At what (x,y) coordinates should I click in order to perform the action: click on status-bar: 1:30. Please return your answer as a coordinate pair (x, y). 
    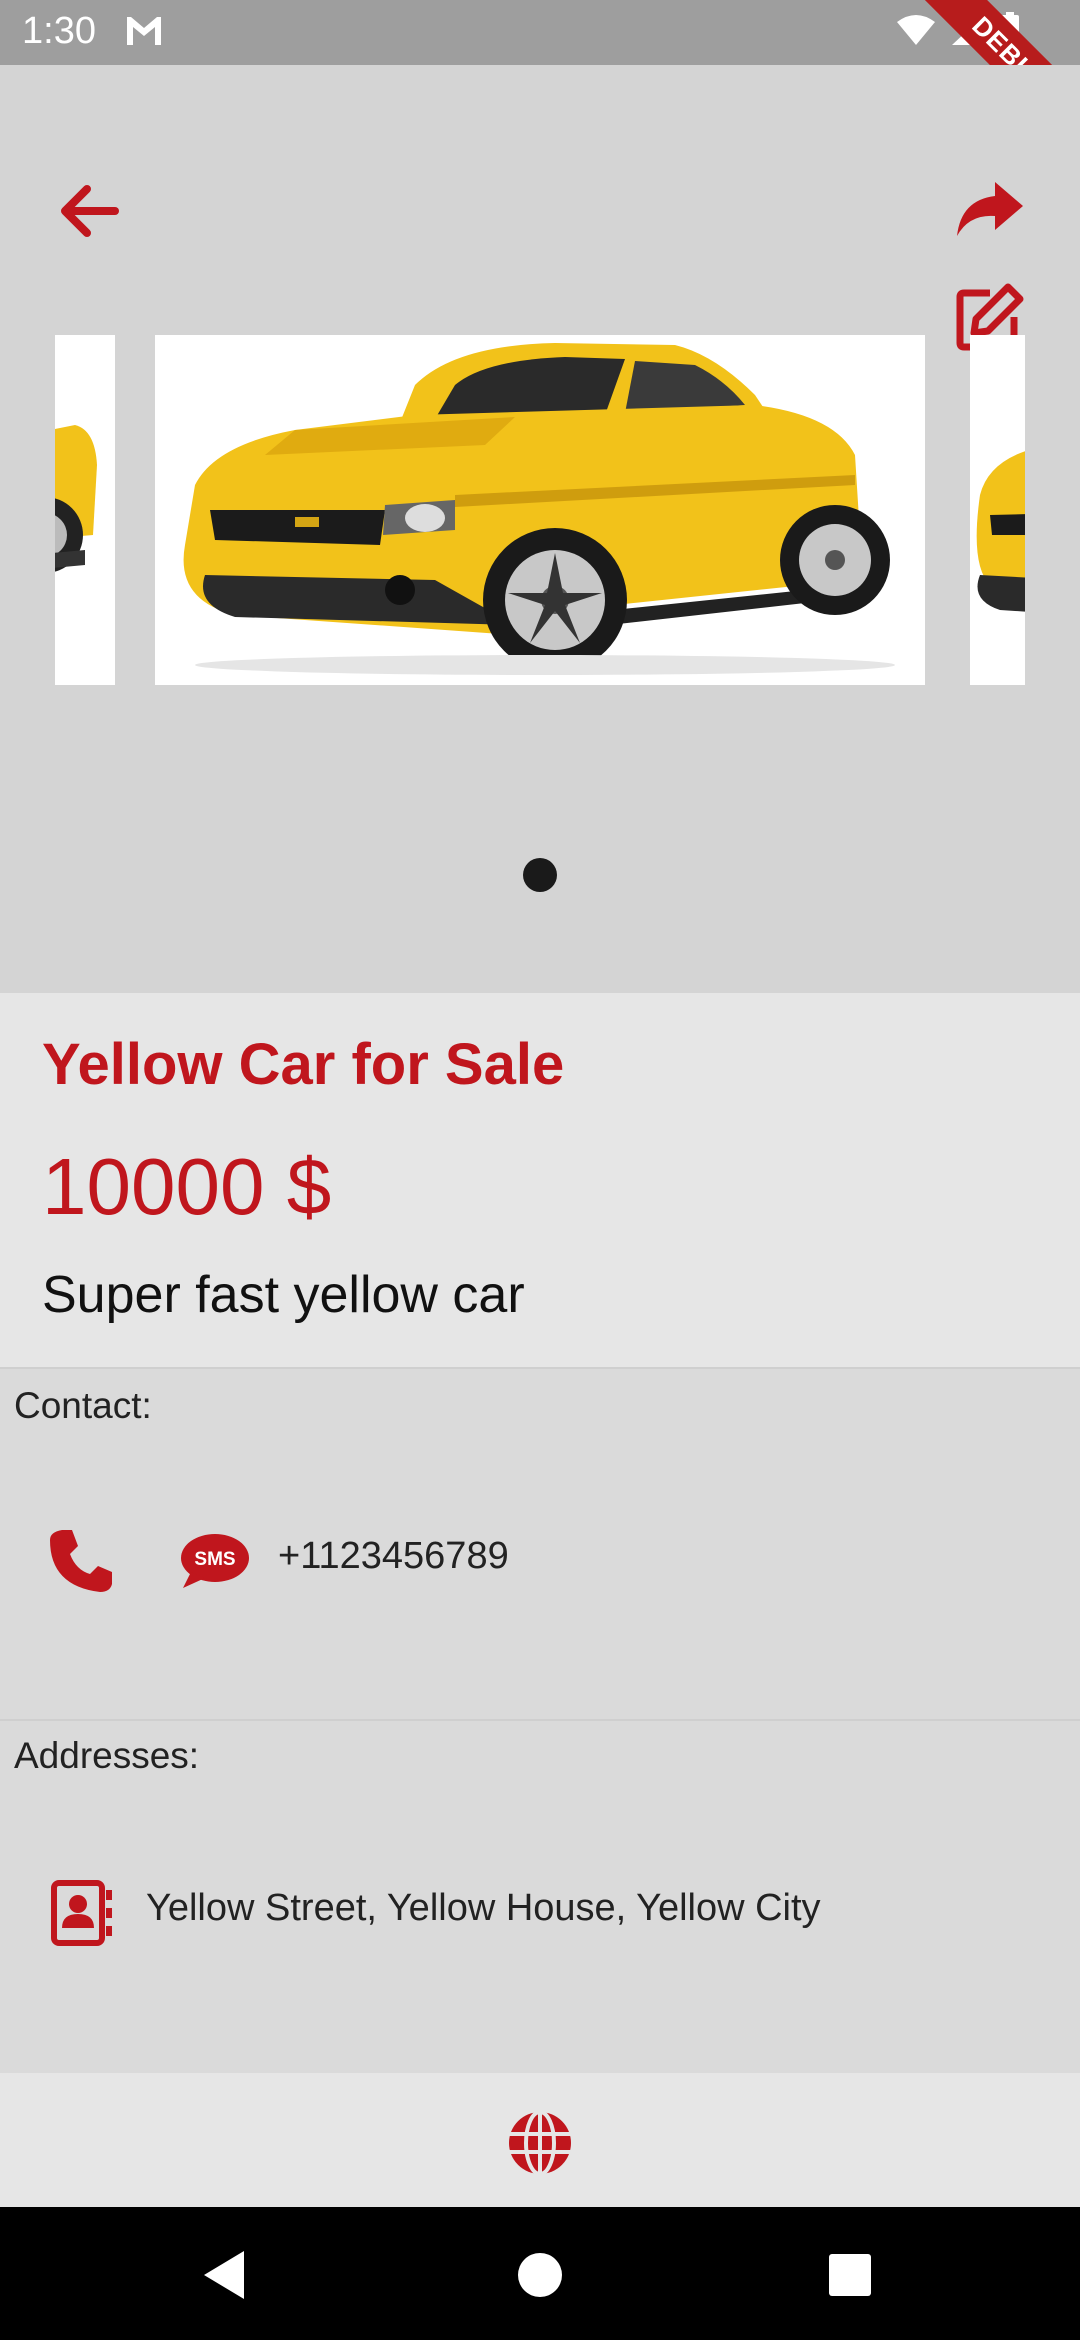
    Looking at the image, I should click on (540, 32).